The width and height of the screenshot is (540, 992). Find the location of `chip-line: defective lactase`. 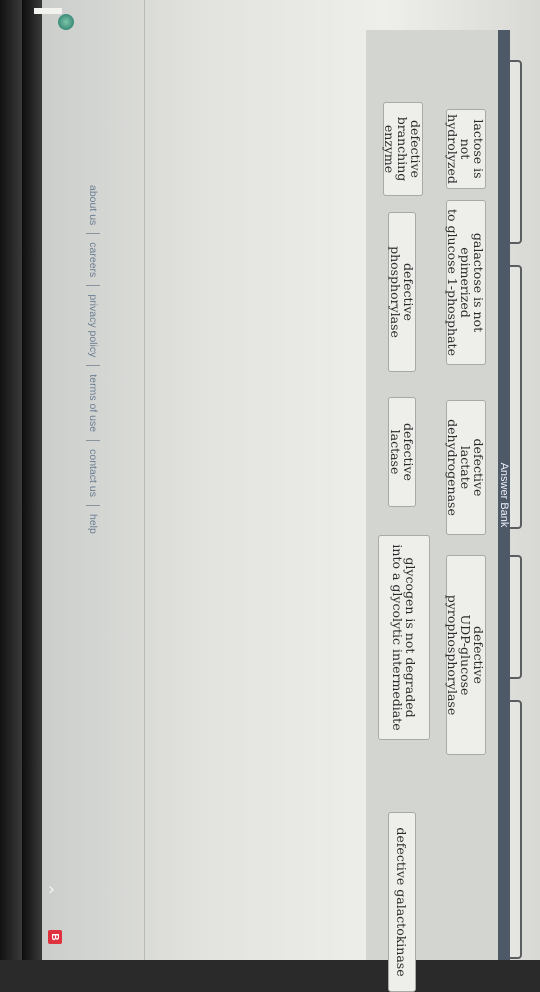

chip-line: defective lactase is located at coordinates (402, 452).